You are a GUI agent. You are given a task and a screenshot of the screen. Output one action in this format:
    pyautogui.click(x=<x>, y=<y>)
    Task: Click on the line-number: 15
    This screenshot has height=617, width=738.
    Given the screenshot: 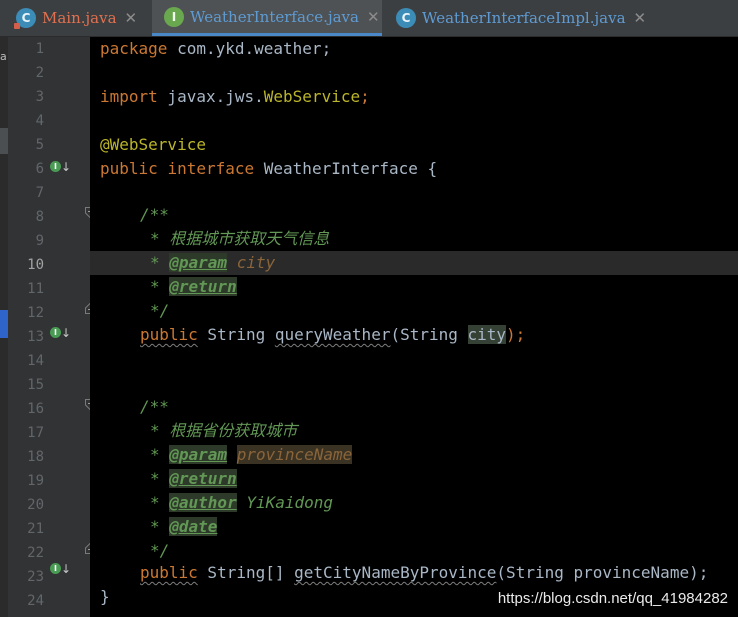 What is the action you would take?
    pyautogui.click(x=35, y=385)
    